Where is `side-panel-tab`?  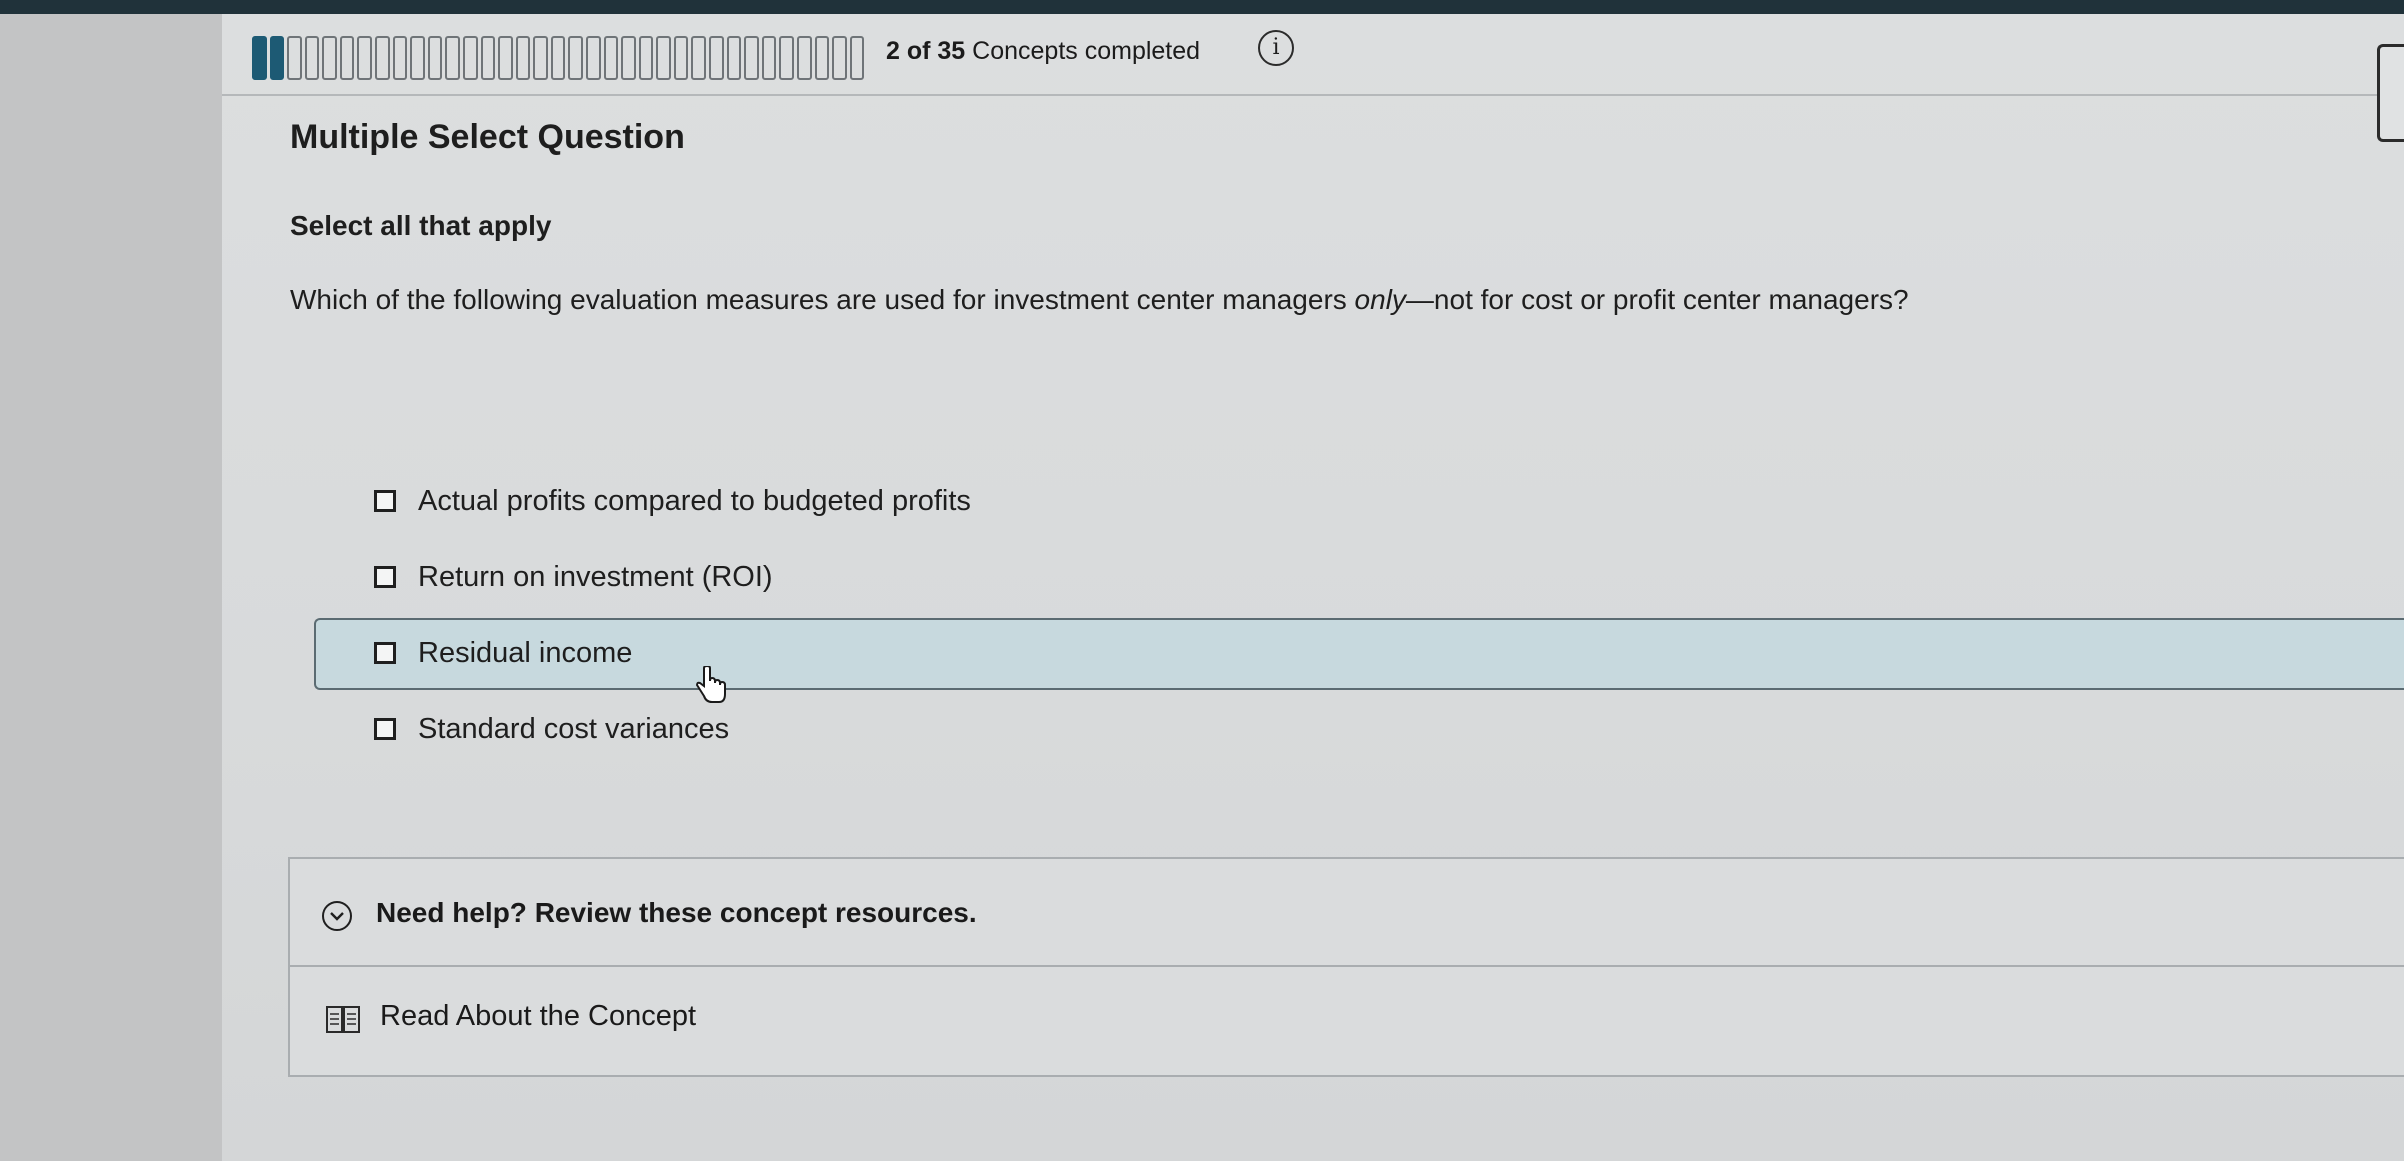
side-panel-tab is located at coordinates (2390, 93).